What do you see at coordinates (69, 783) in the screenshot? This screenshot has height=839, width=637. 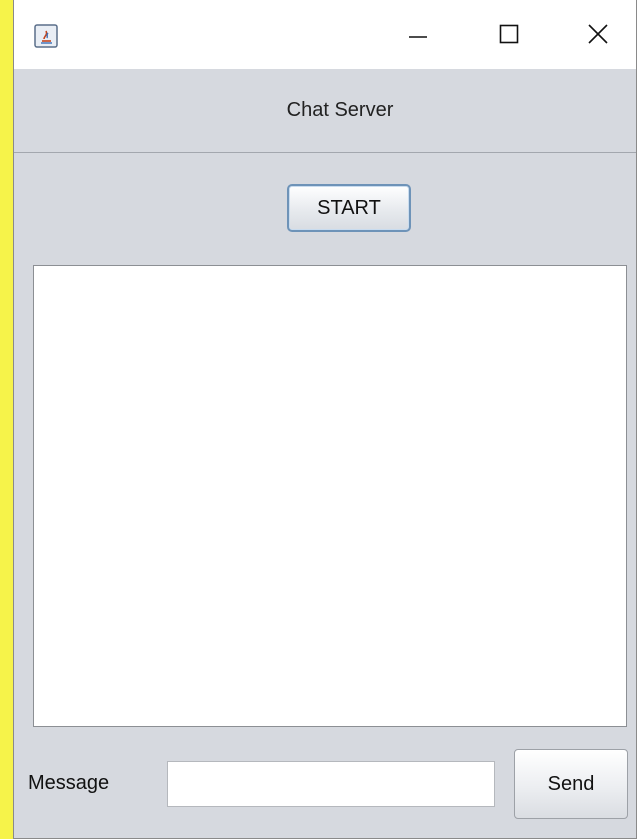 I see `message-label: Message` at bounding box center [69, 783].